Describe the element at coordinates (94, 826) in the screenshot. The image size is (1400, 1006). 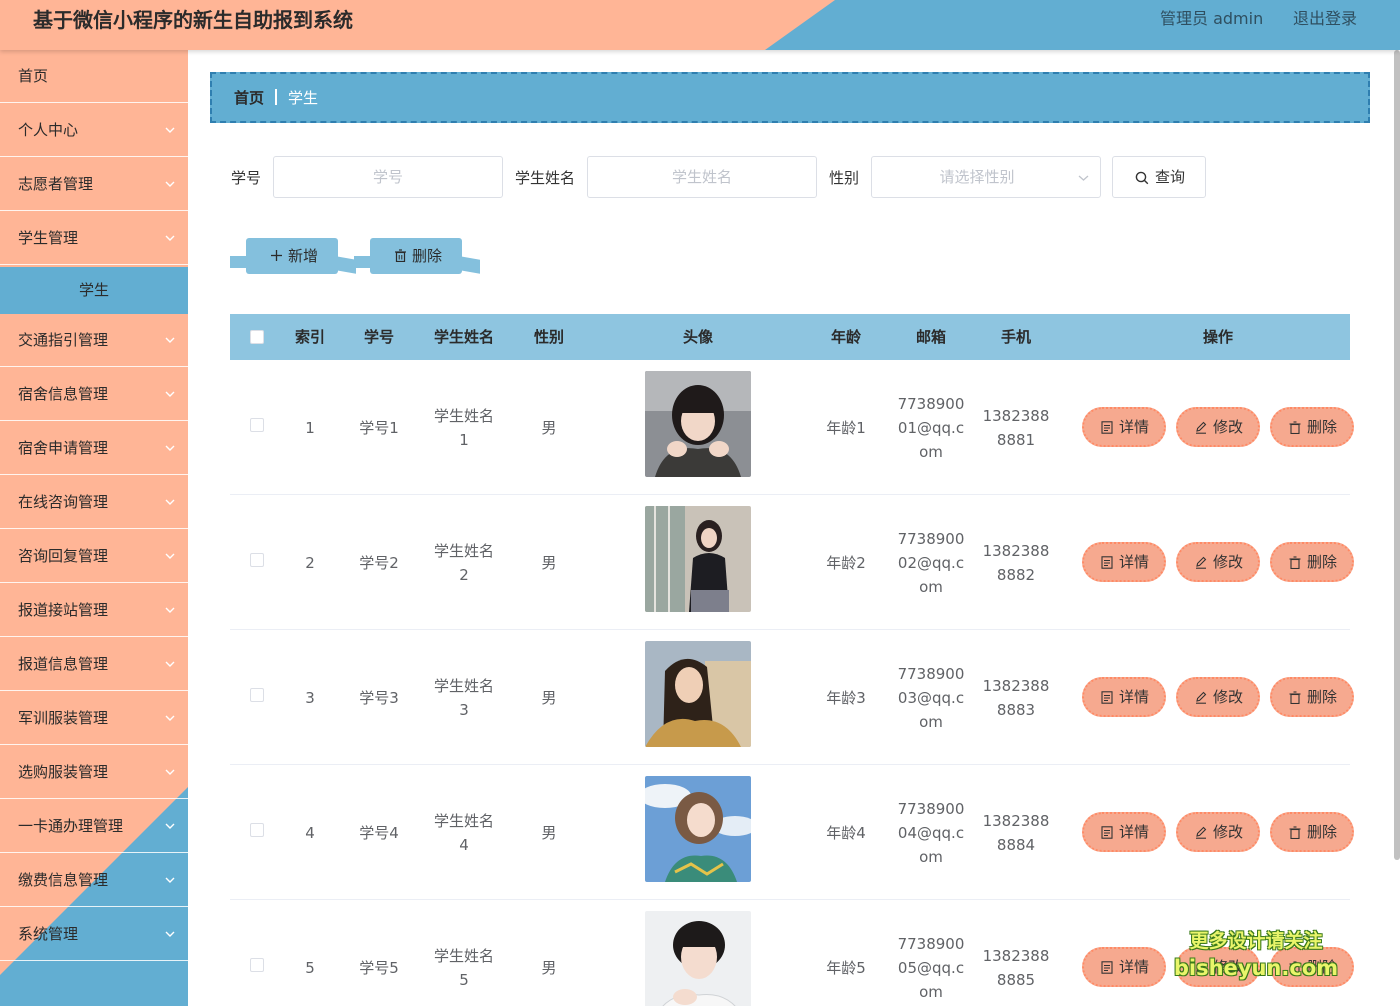
I see `sidebar-item-campus-card: 一卡通办理管理` at that location.